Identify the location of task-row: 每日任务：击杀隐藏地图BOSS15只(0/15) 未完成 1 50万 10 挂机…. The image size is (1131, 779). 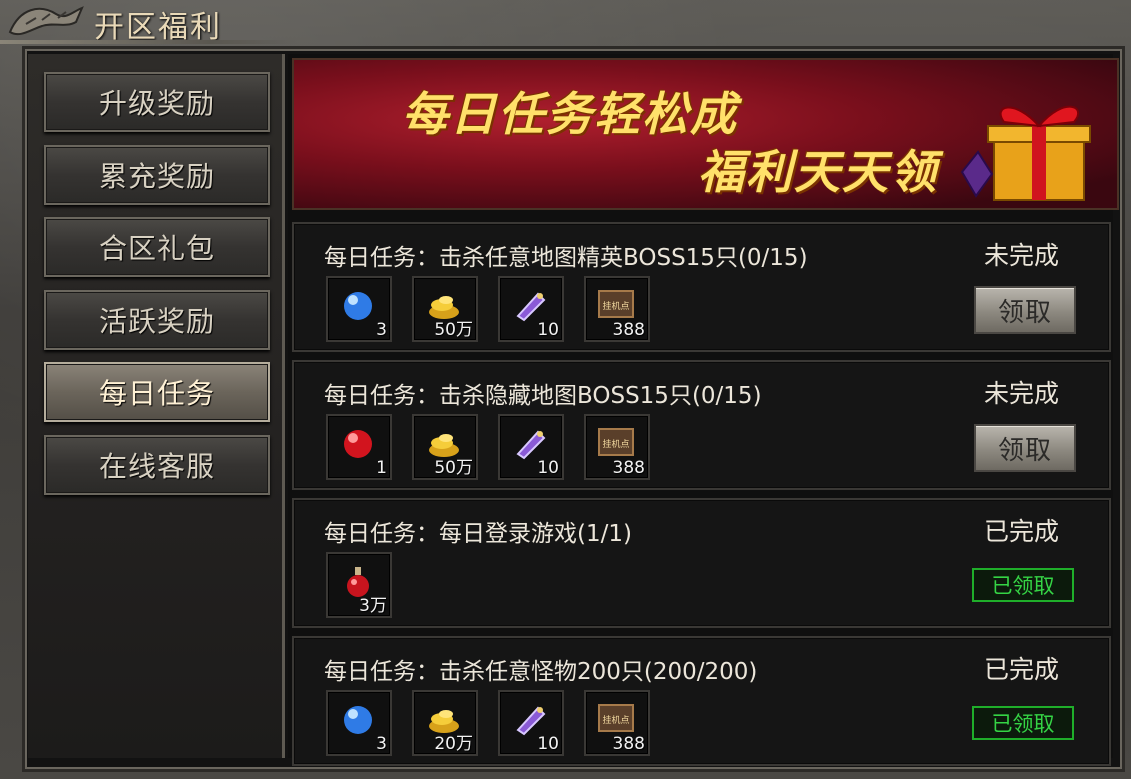
(701, 425).